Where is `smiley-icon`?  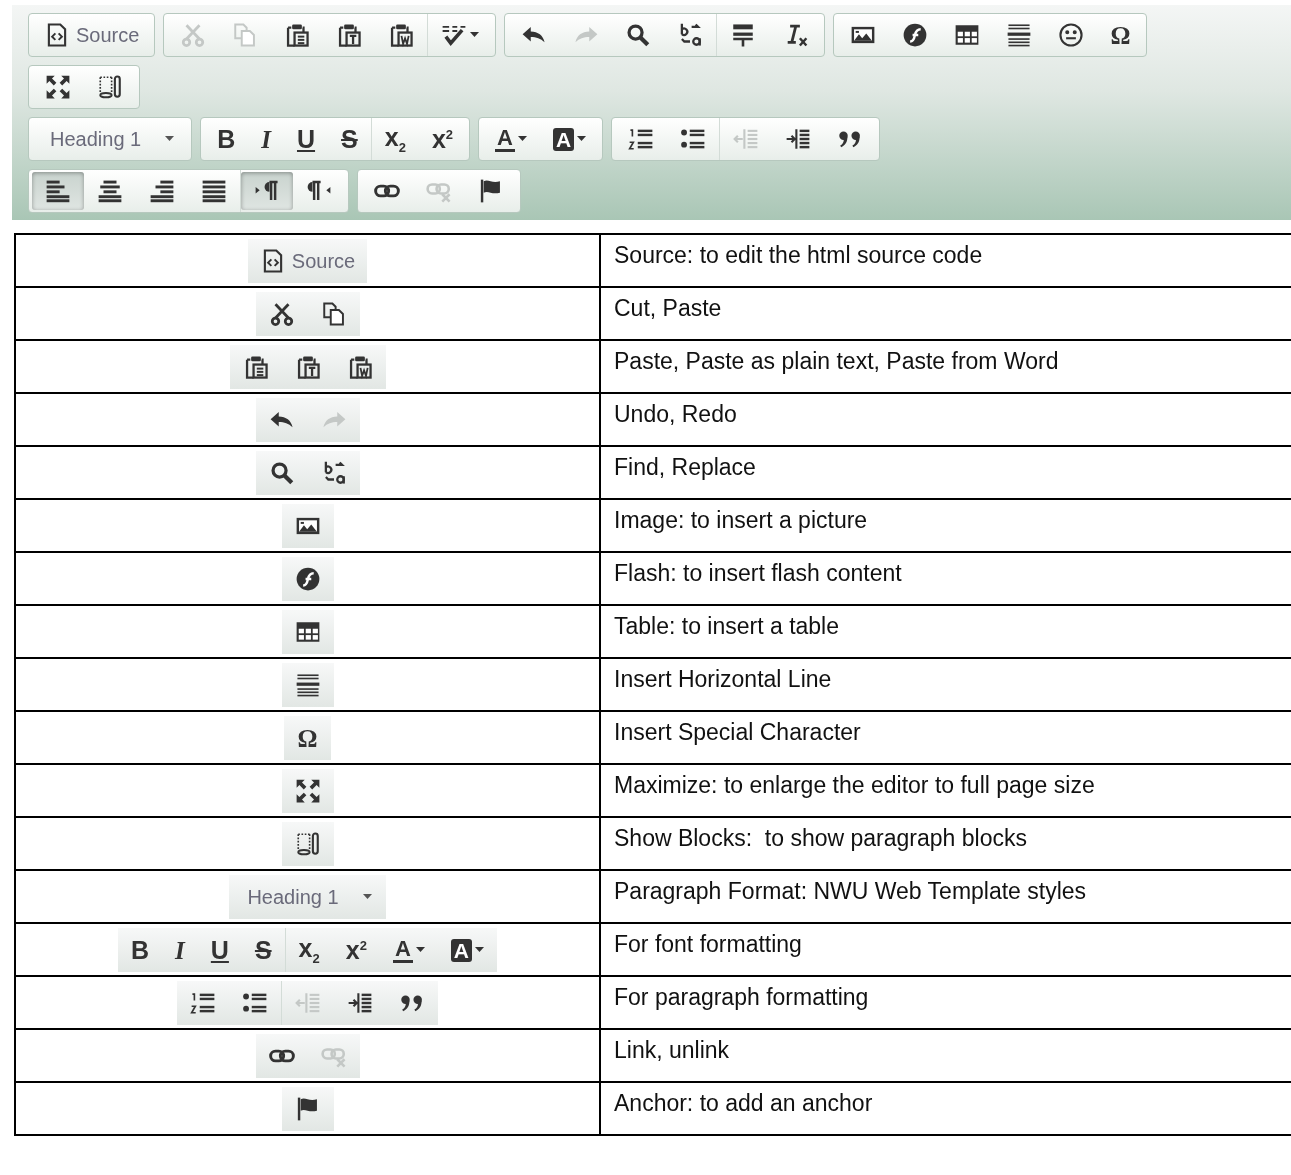 smiley-icon is located at coordinates (1071, 35).